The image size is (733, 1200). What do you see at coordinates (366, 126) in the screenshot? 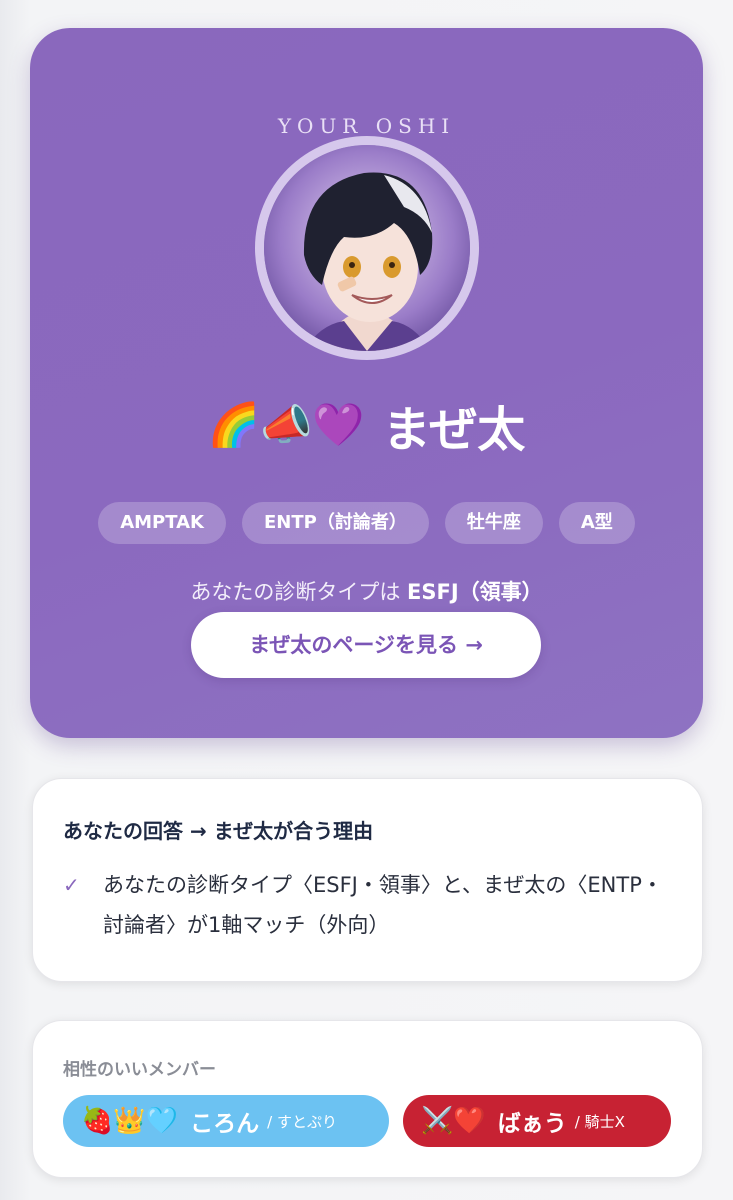
I see `eyebrow-label: YOUR OSHI` at bounding box center [366, 126].